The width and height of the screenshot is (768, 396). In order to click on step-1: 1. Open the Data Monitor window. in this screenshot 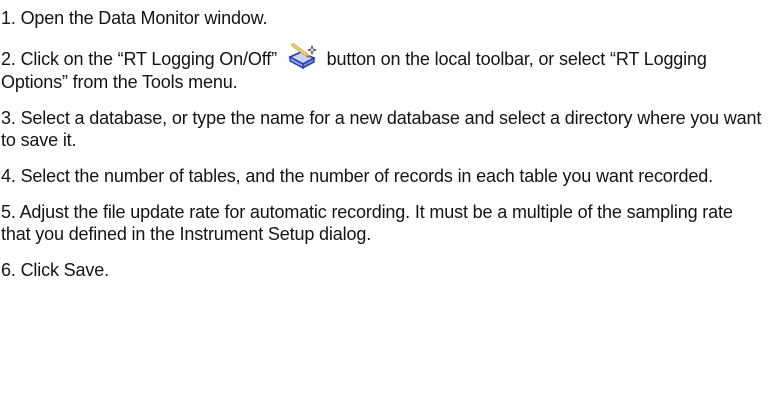, I will do `click(382, 18)`.